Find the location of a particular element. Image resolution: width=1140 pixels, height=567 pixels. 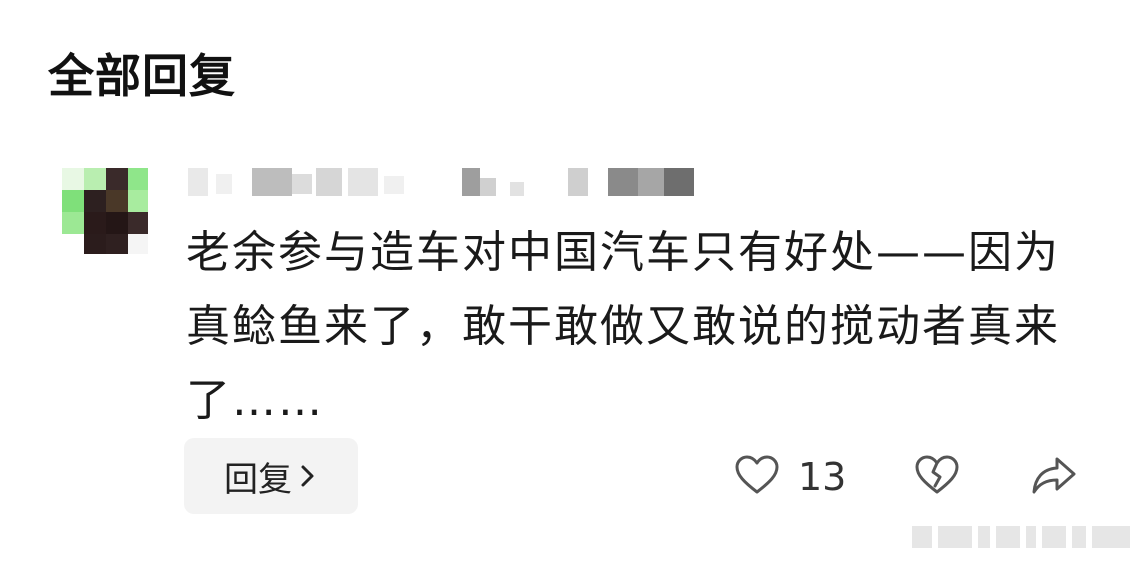

broken-heart-icon is located at coordinates (937, 477).